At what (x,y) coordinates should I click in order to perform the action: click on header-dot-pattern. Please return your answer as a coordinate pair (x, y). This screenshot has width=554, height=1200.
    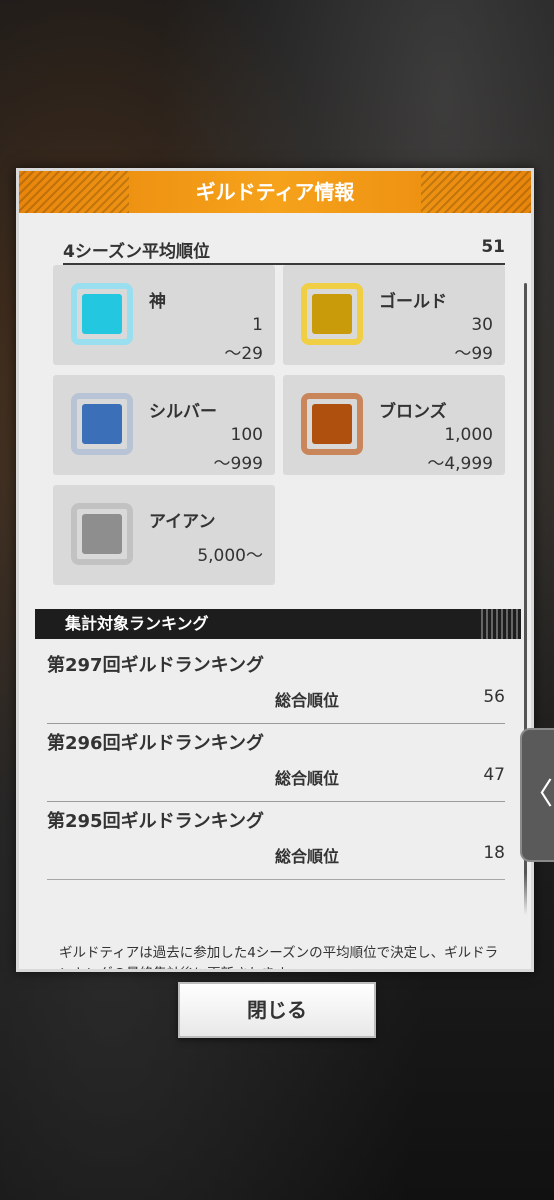
    Looking at the image, I should click on (501, 624).